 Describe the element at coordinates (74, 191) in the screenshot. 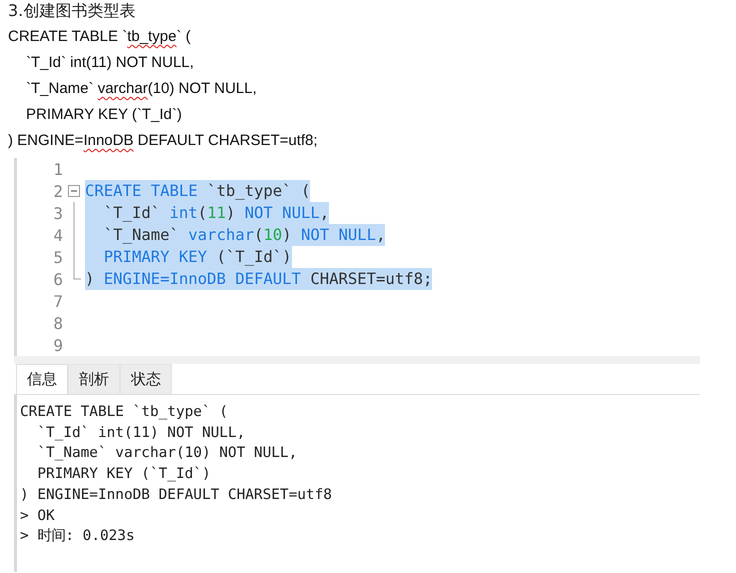

I see `fold-collapse-icon` at that location.